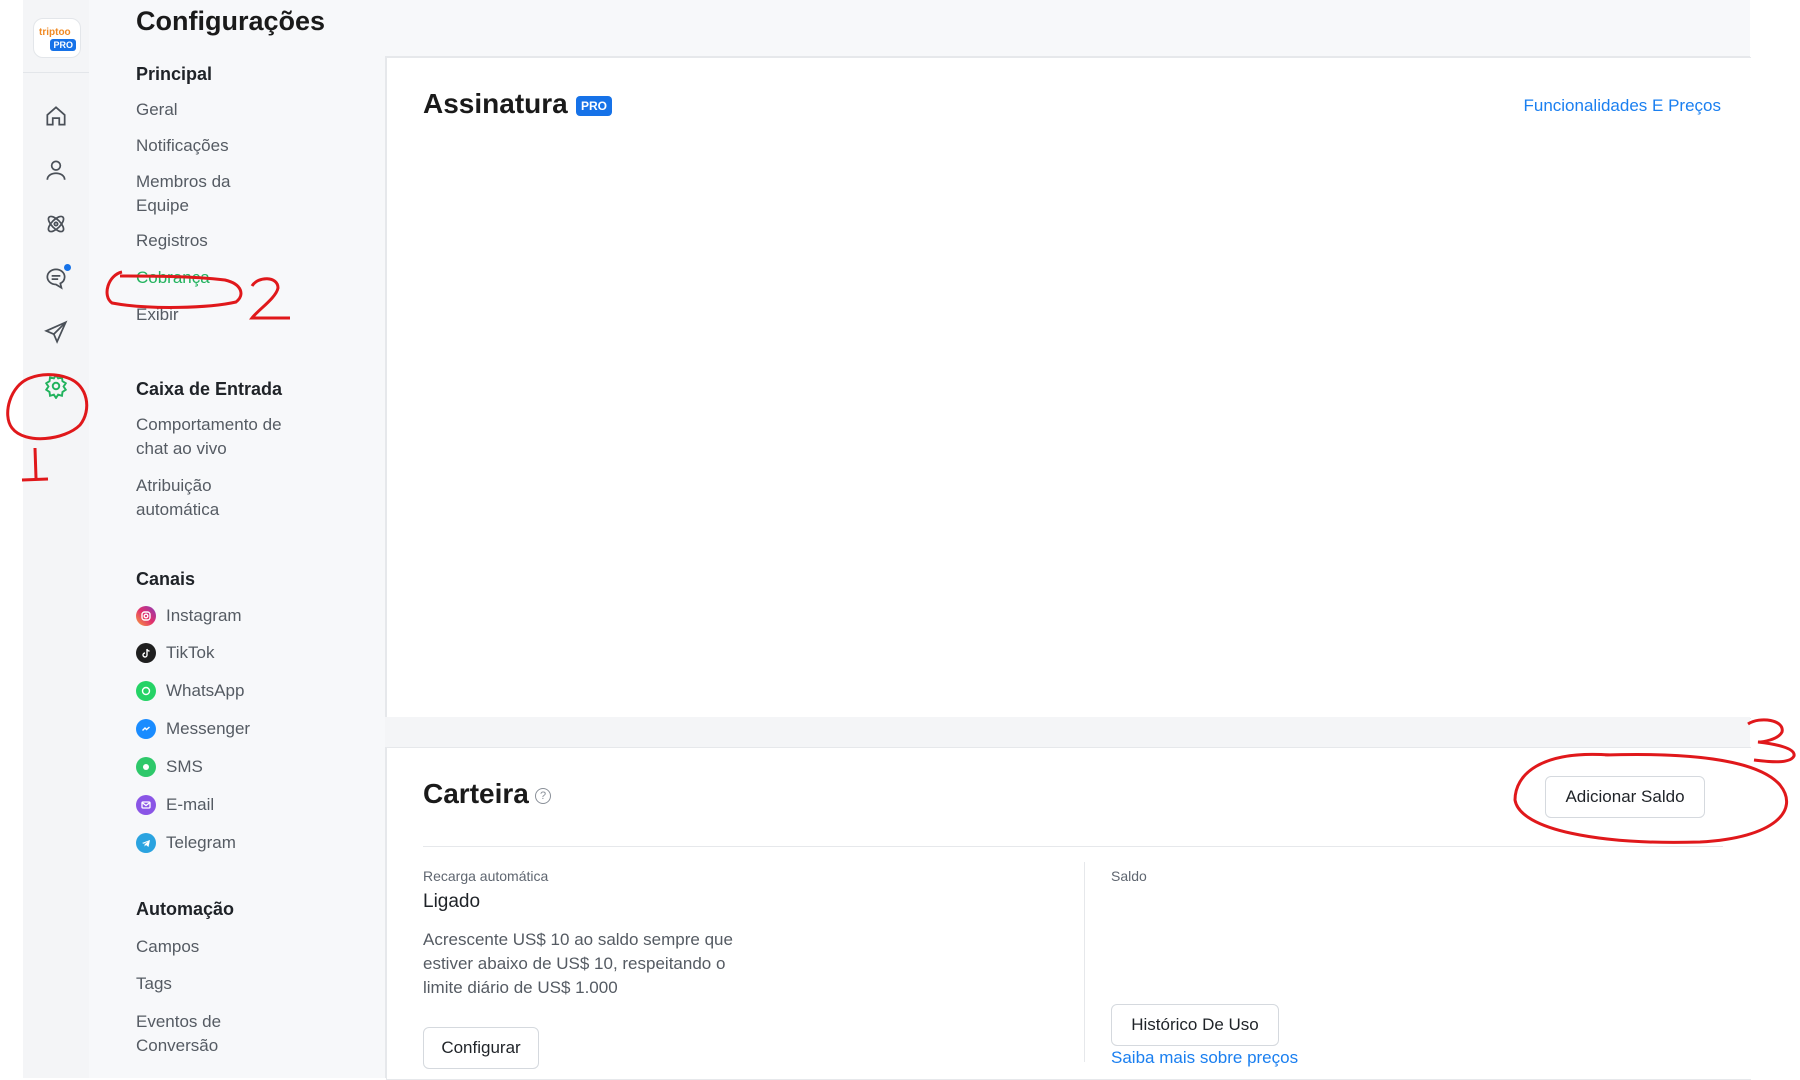 The height and width of the screenshot is (1080, 1800). Describe the element at coordinates (221, 146) in the screenshot. I see `menu-item-notificacoes: Notificações` at that location.